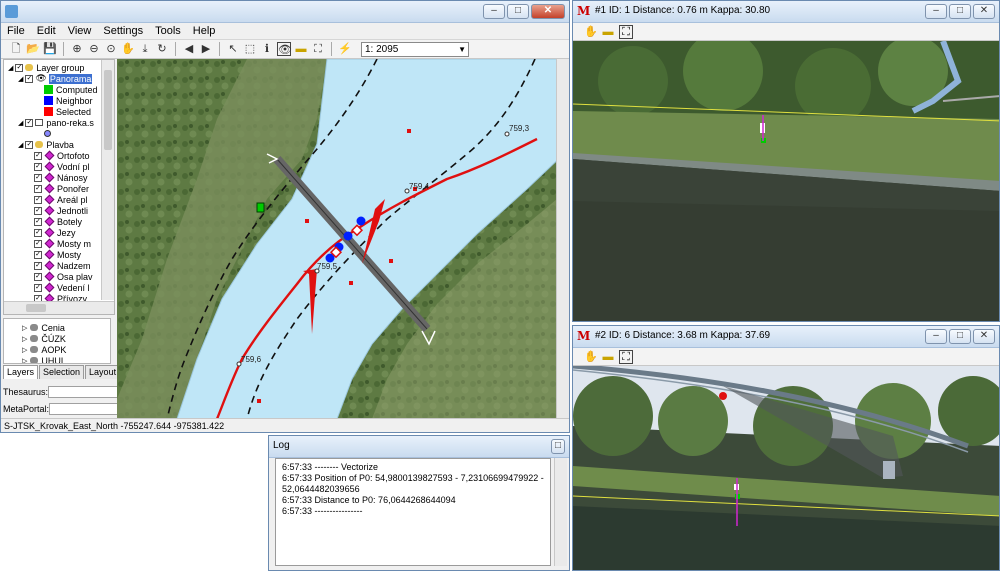 Image resolution: width=1000 pixels, height=571 pixels. What do you see at coordinates (77, 49) in the screenshot?
I see `zoom-in-icon: ⊕` at bounding box center [77, 49].